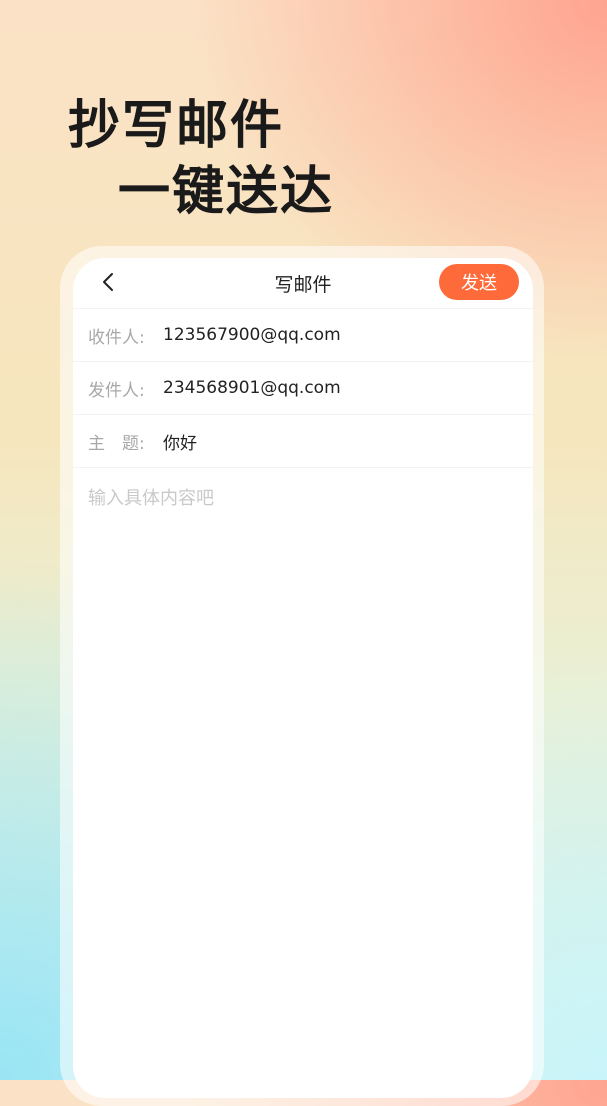 The height and width of the screenshot is (1106, 607). Describe the element at coordinates (226, 192) in the screenshot. I see `headline-line-2: 一键送达` at that location.